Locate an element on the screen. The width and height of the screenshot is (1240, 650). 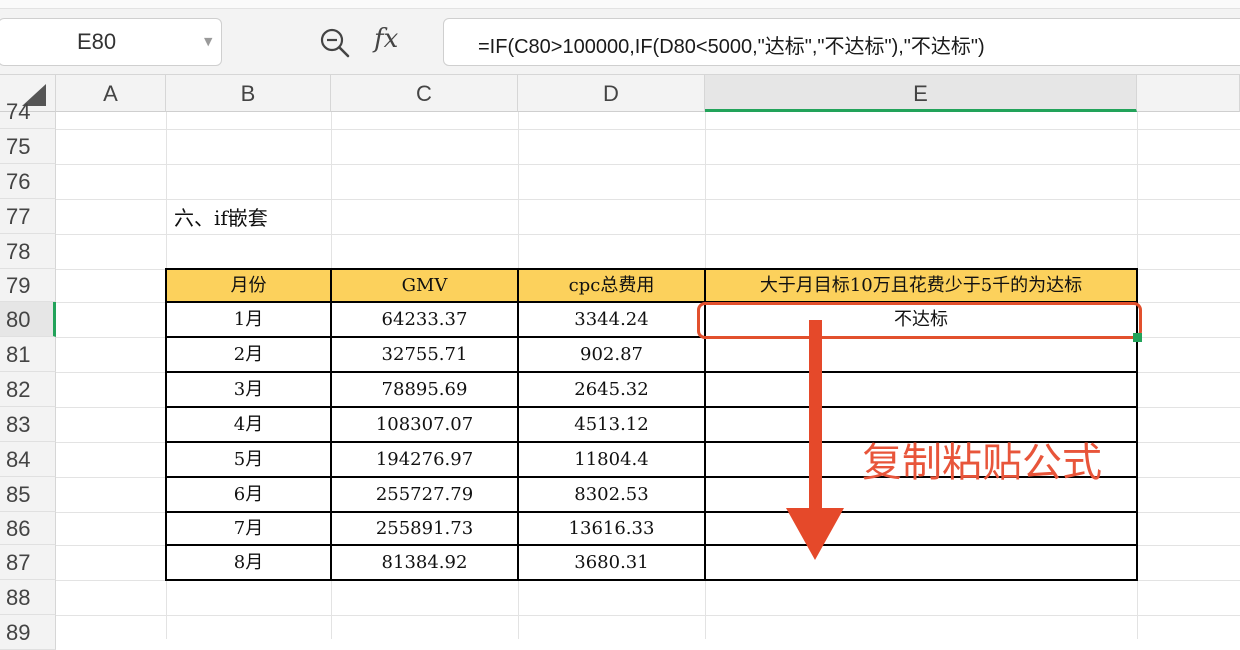
table-cell: 3344.24 is located at coordinates (611, 319).